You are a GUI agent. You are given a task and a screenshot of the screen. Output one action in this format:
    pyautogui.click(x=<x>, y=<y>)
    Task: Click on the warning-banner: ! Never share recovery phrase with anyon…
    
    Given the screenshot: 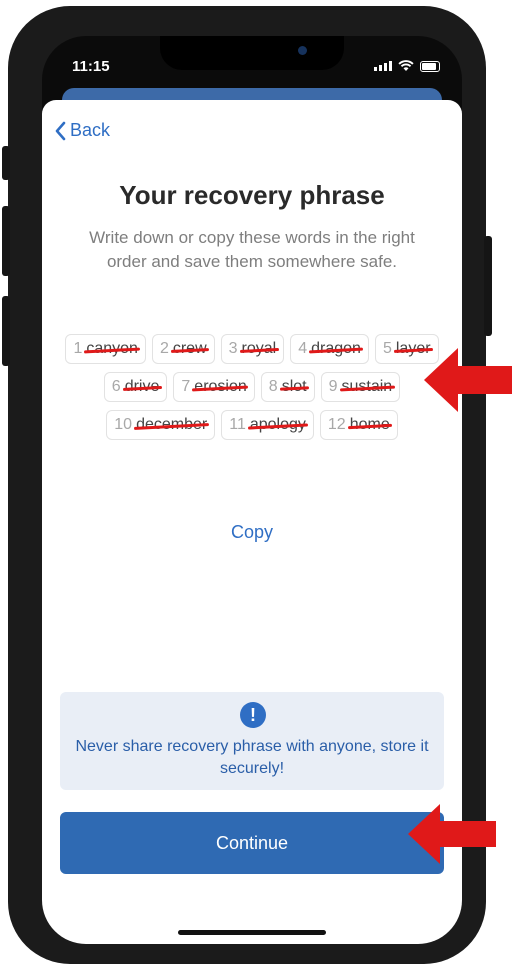 What is the action you would take?
    pyautogui.click(x=252, y=741)
    